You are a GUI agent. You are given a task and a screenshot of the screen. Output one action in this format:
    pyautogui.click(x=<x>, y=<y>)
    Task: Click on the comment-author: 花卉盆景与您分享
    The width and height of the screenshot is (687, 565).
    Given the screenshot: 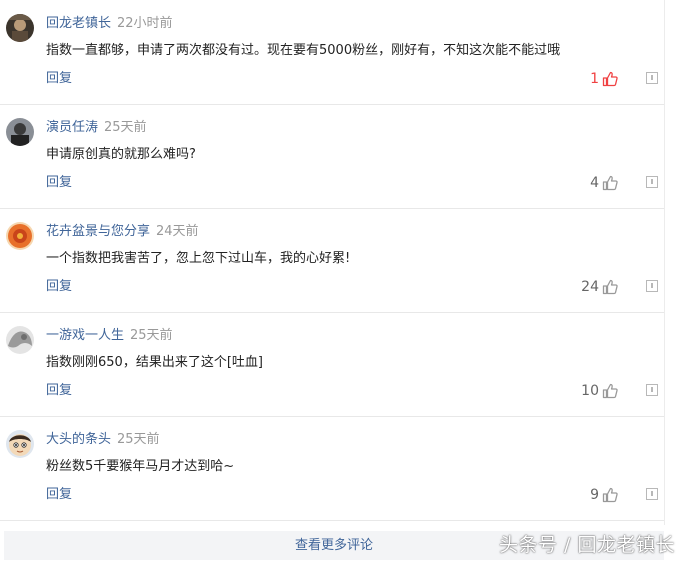 What is the action you would take?
    pyautogui.click(x=98, y=231)
    